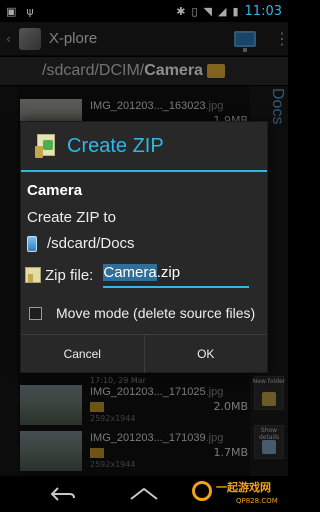 Image resolution: width=320 pixels, height=512 pixels. I want to click on back-icon, so click(63, 494).